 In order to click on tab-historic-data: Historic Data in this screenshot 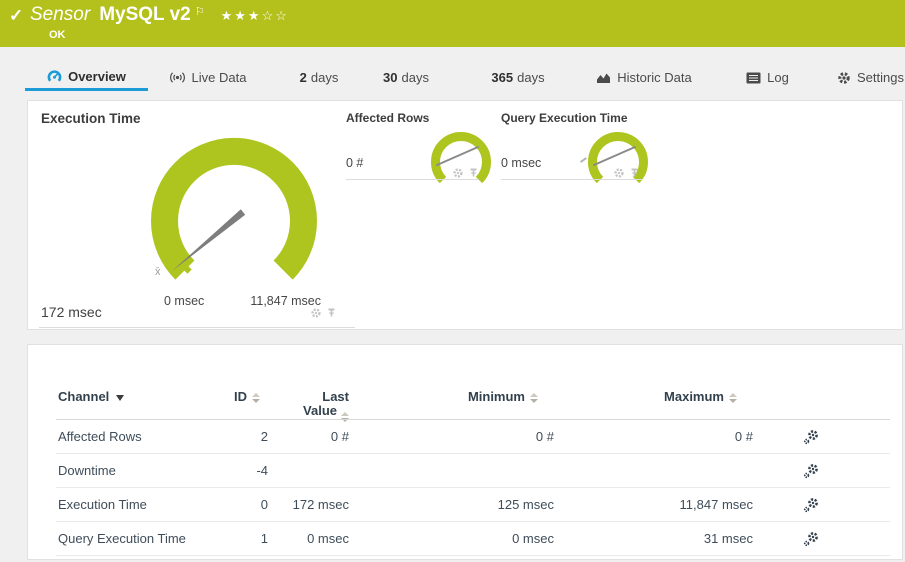, I will do `click(644, 77)`.